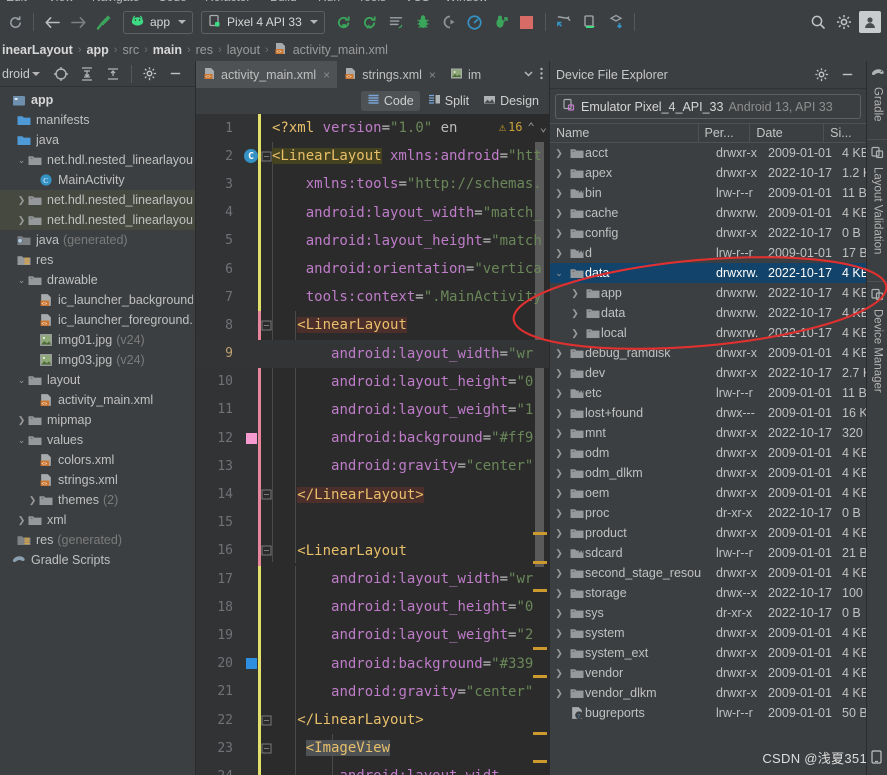 The width and height of the screenshot is (887, 775). I want to click on menu-item-edit: Edit, so click(16, 2).